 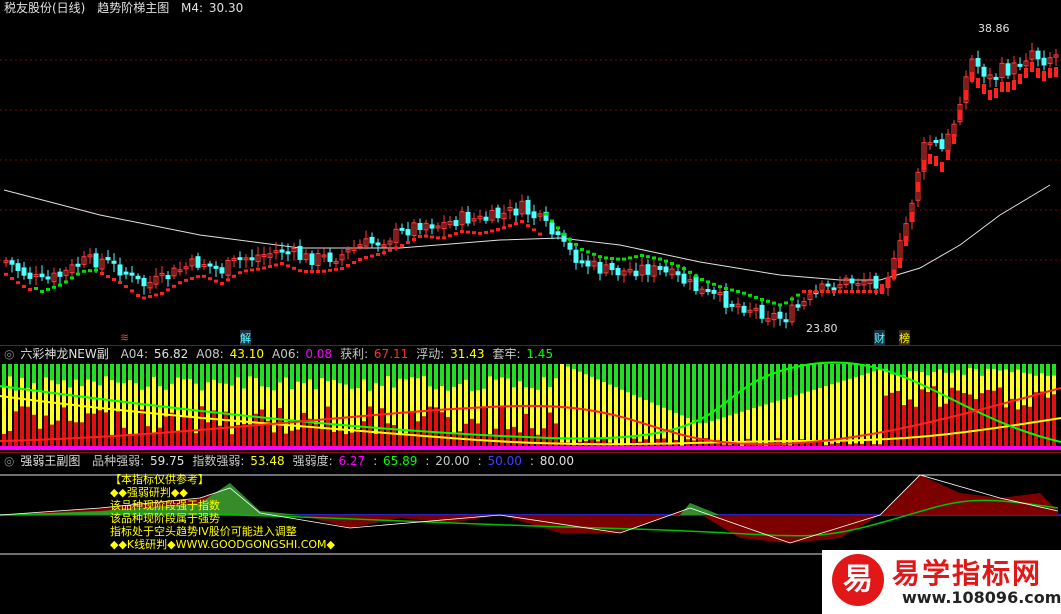 I want to click on event-marker-bang: 榜, so click(x=904, y=337).